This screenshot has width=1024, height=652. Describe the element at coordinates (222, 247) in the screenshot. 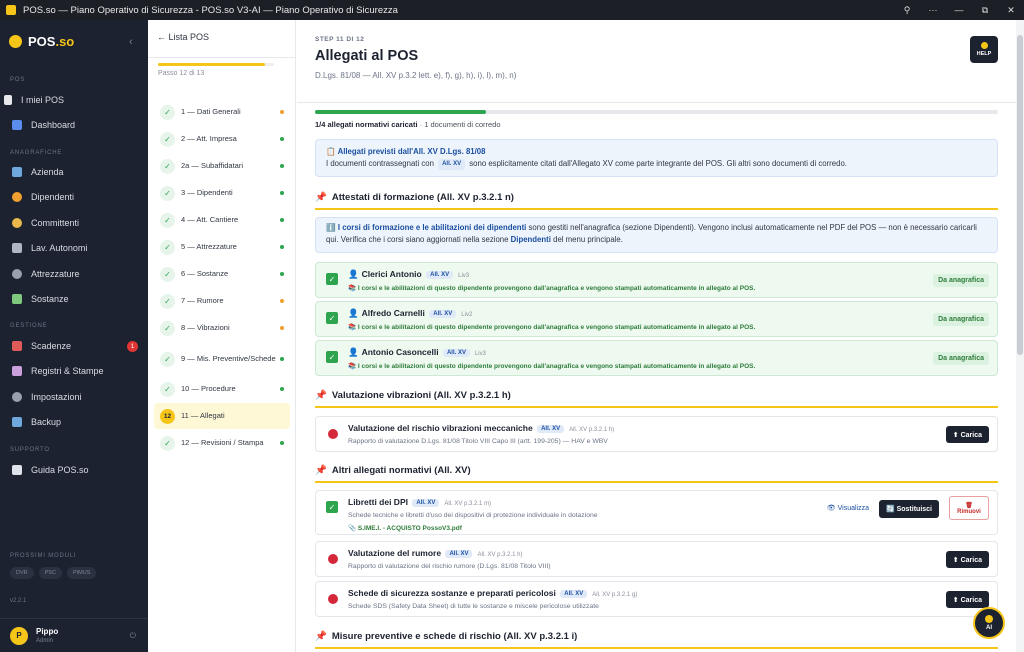

I see `step-item: ✓ 5 — Attrezzature` at that location.